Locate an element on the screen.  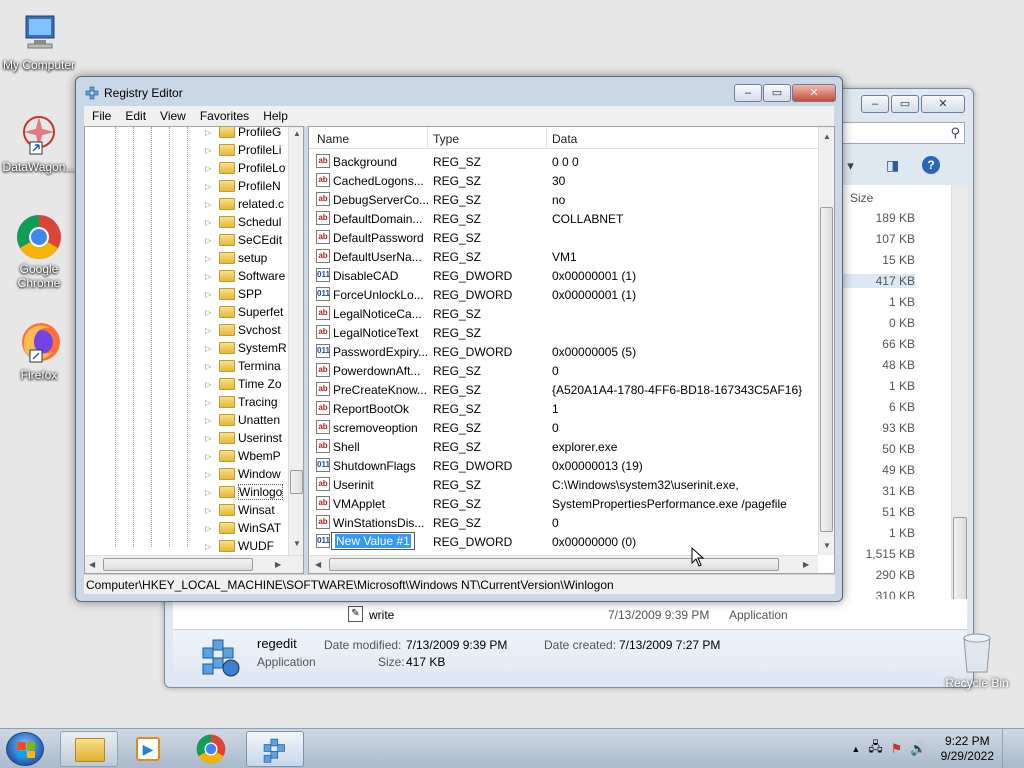
taskbar-chrome-button is located at coordinates (212, 749).